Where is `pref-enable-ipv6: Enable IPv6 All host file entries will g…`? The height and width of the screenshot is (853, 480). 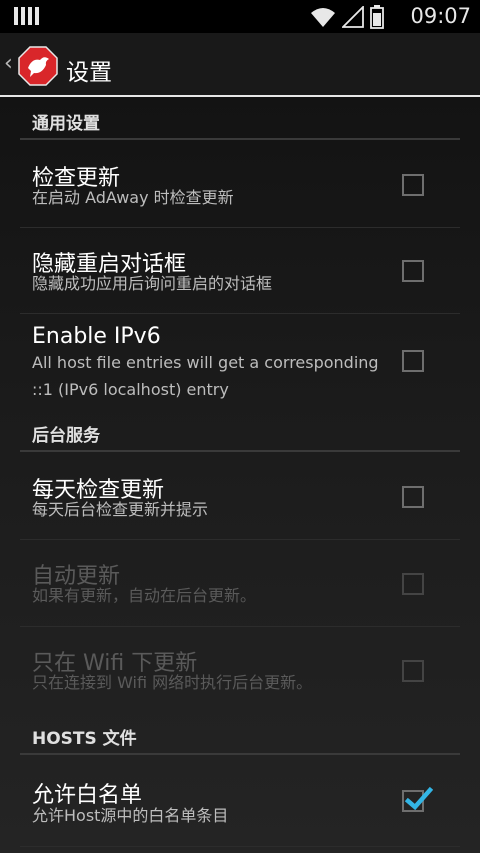
pref-enable-ipv6: Enable IPv6 All host file entries will g… is located at coordinates (240, 360).